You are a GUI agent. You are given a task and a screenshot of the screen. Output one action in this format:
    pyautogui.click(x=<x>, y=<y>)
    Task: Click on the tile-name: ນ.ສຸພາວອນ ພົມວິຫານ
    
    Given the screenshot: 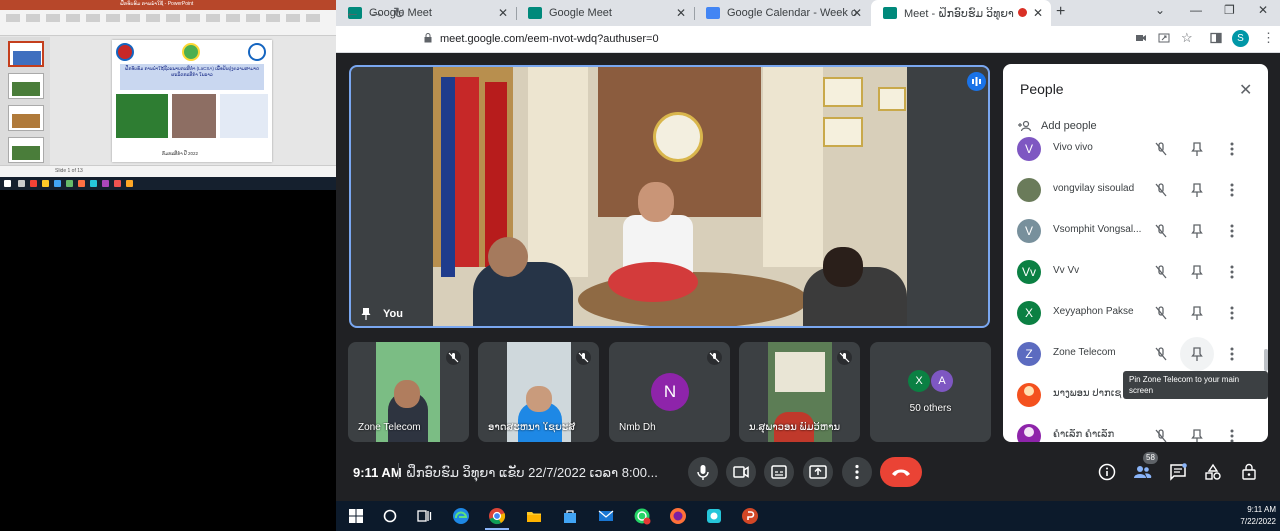 What is the action you would take?
    pyautogui.click(x=795, y=427)
    